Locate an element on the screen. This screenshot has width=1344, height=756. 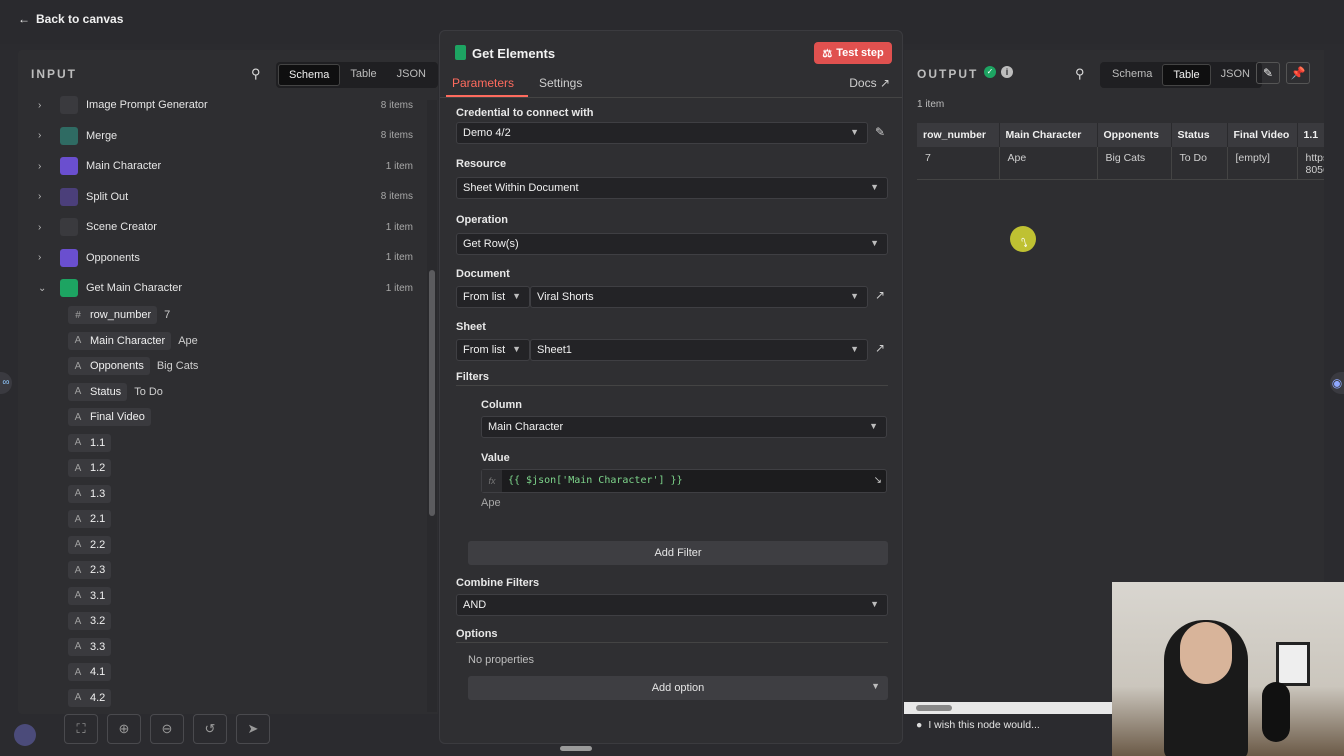
field-pill: A Final Video is located at coordinates (109, 417).